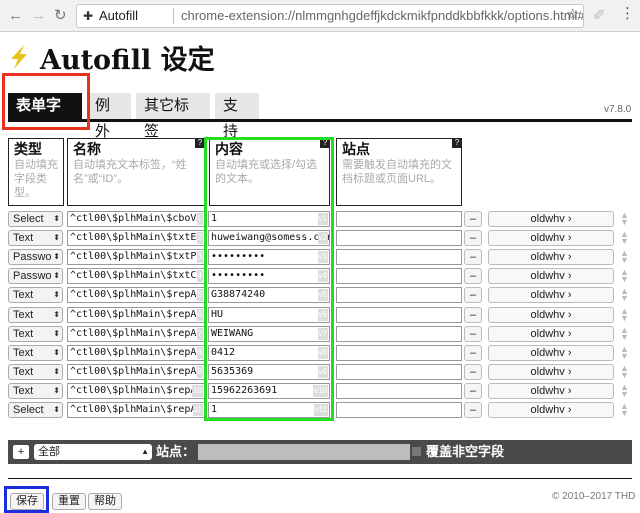 The height and width of the screenshot is (513, 640). Describe the element at coordinates (21, 452) in the screenshot. I see `add-rule-button: +` at that location.